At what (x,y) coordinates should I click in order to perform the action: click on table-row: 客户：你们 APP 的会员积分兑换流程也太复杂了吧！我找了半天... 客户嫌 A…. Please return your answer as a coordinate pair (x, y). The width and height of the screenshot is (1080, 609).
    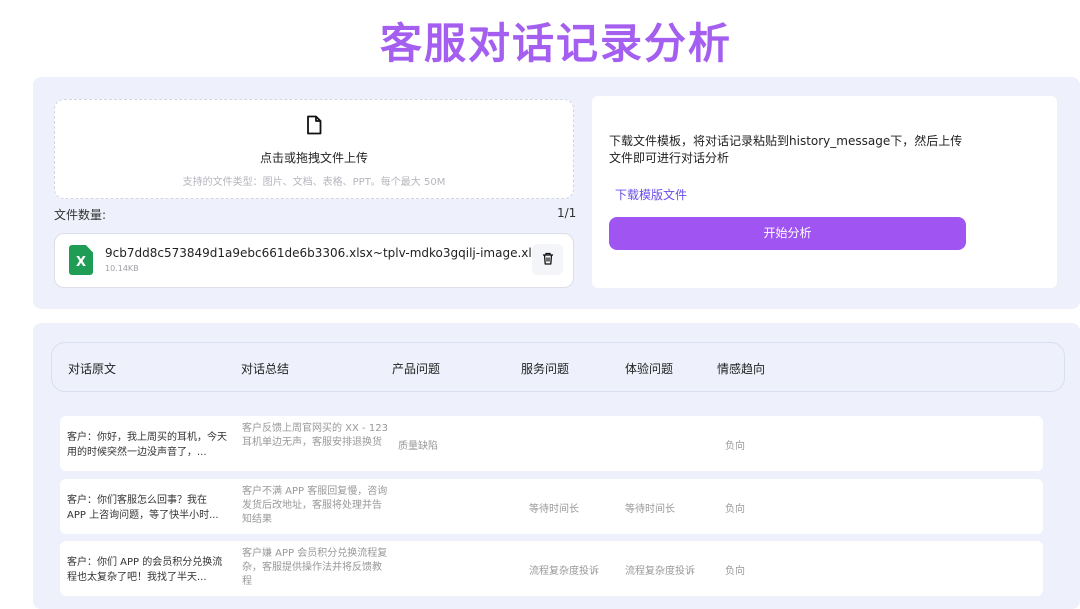
    Looking at the image, I should click on (551, 568).